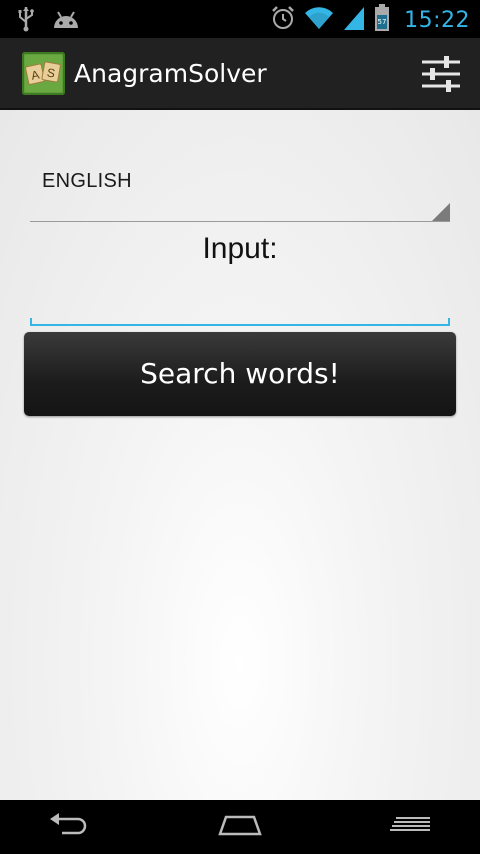 Image resolution: width=480 pixels, height=854 pixels. What do you see at coordinates (354, 20) in the screenshot?
I see `signal-icon` at bounding box center [354, 20].